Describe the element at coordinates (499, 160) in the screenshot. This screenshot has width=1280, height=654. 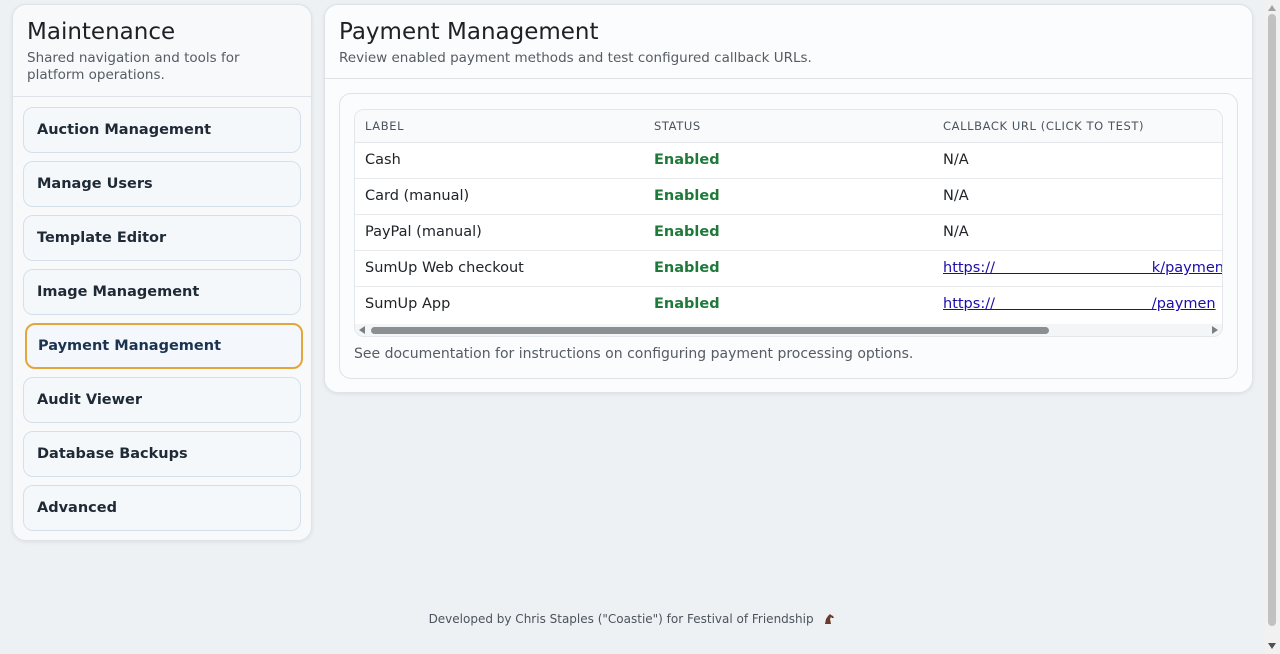
I see `row-label: Cash` at that location.